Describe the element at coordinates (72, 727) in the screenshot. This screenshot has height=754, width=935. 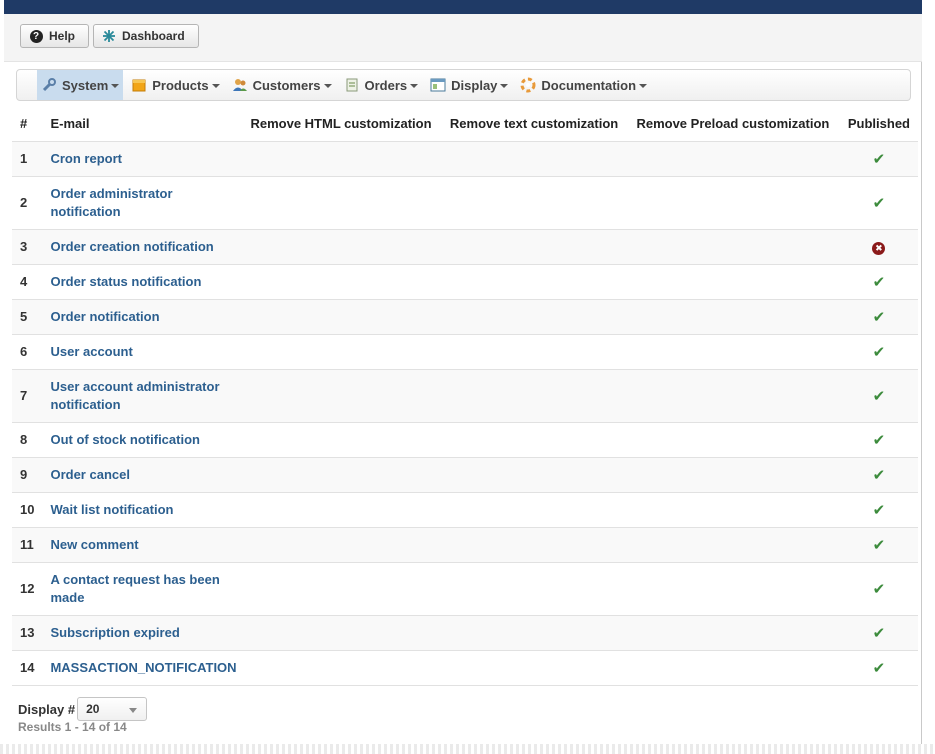
I see `results-count: Results 1 - 14 of 14` at that location.